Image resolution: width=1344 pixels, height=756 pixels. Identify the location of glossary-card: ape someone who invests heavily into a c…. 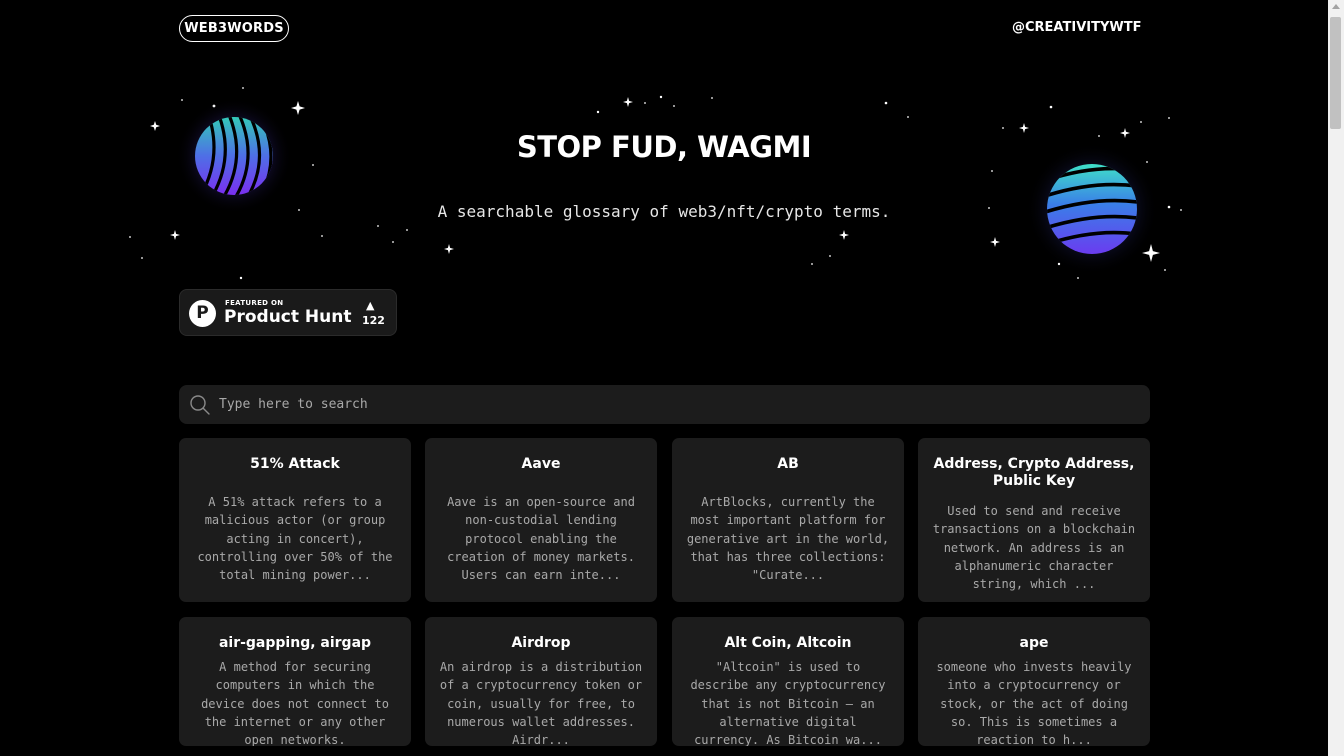
(1034, 681).